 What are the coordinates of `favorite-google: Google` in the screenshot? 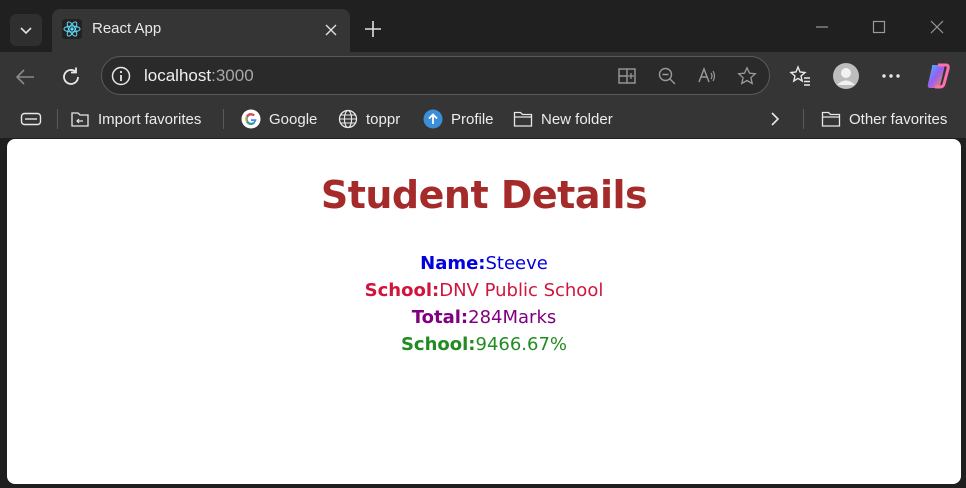 It's located at (279, 119).